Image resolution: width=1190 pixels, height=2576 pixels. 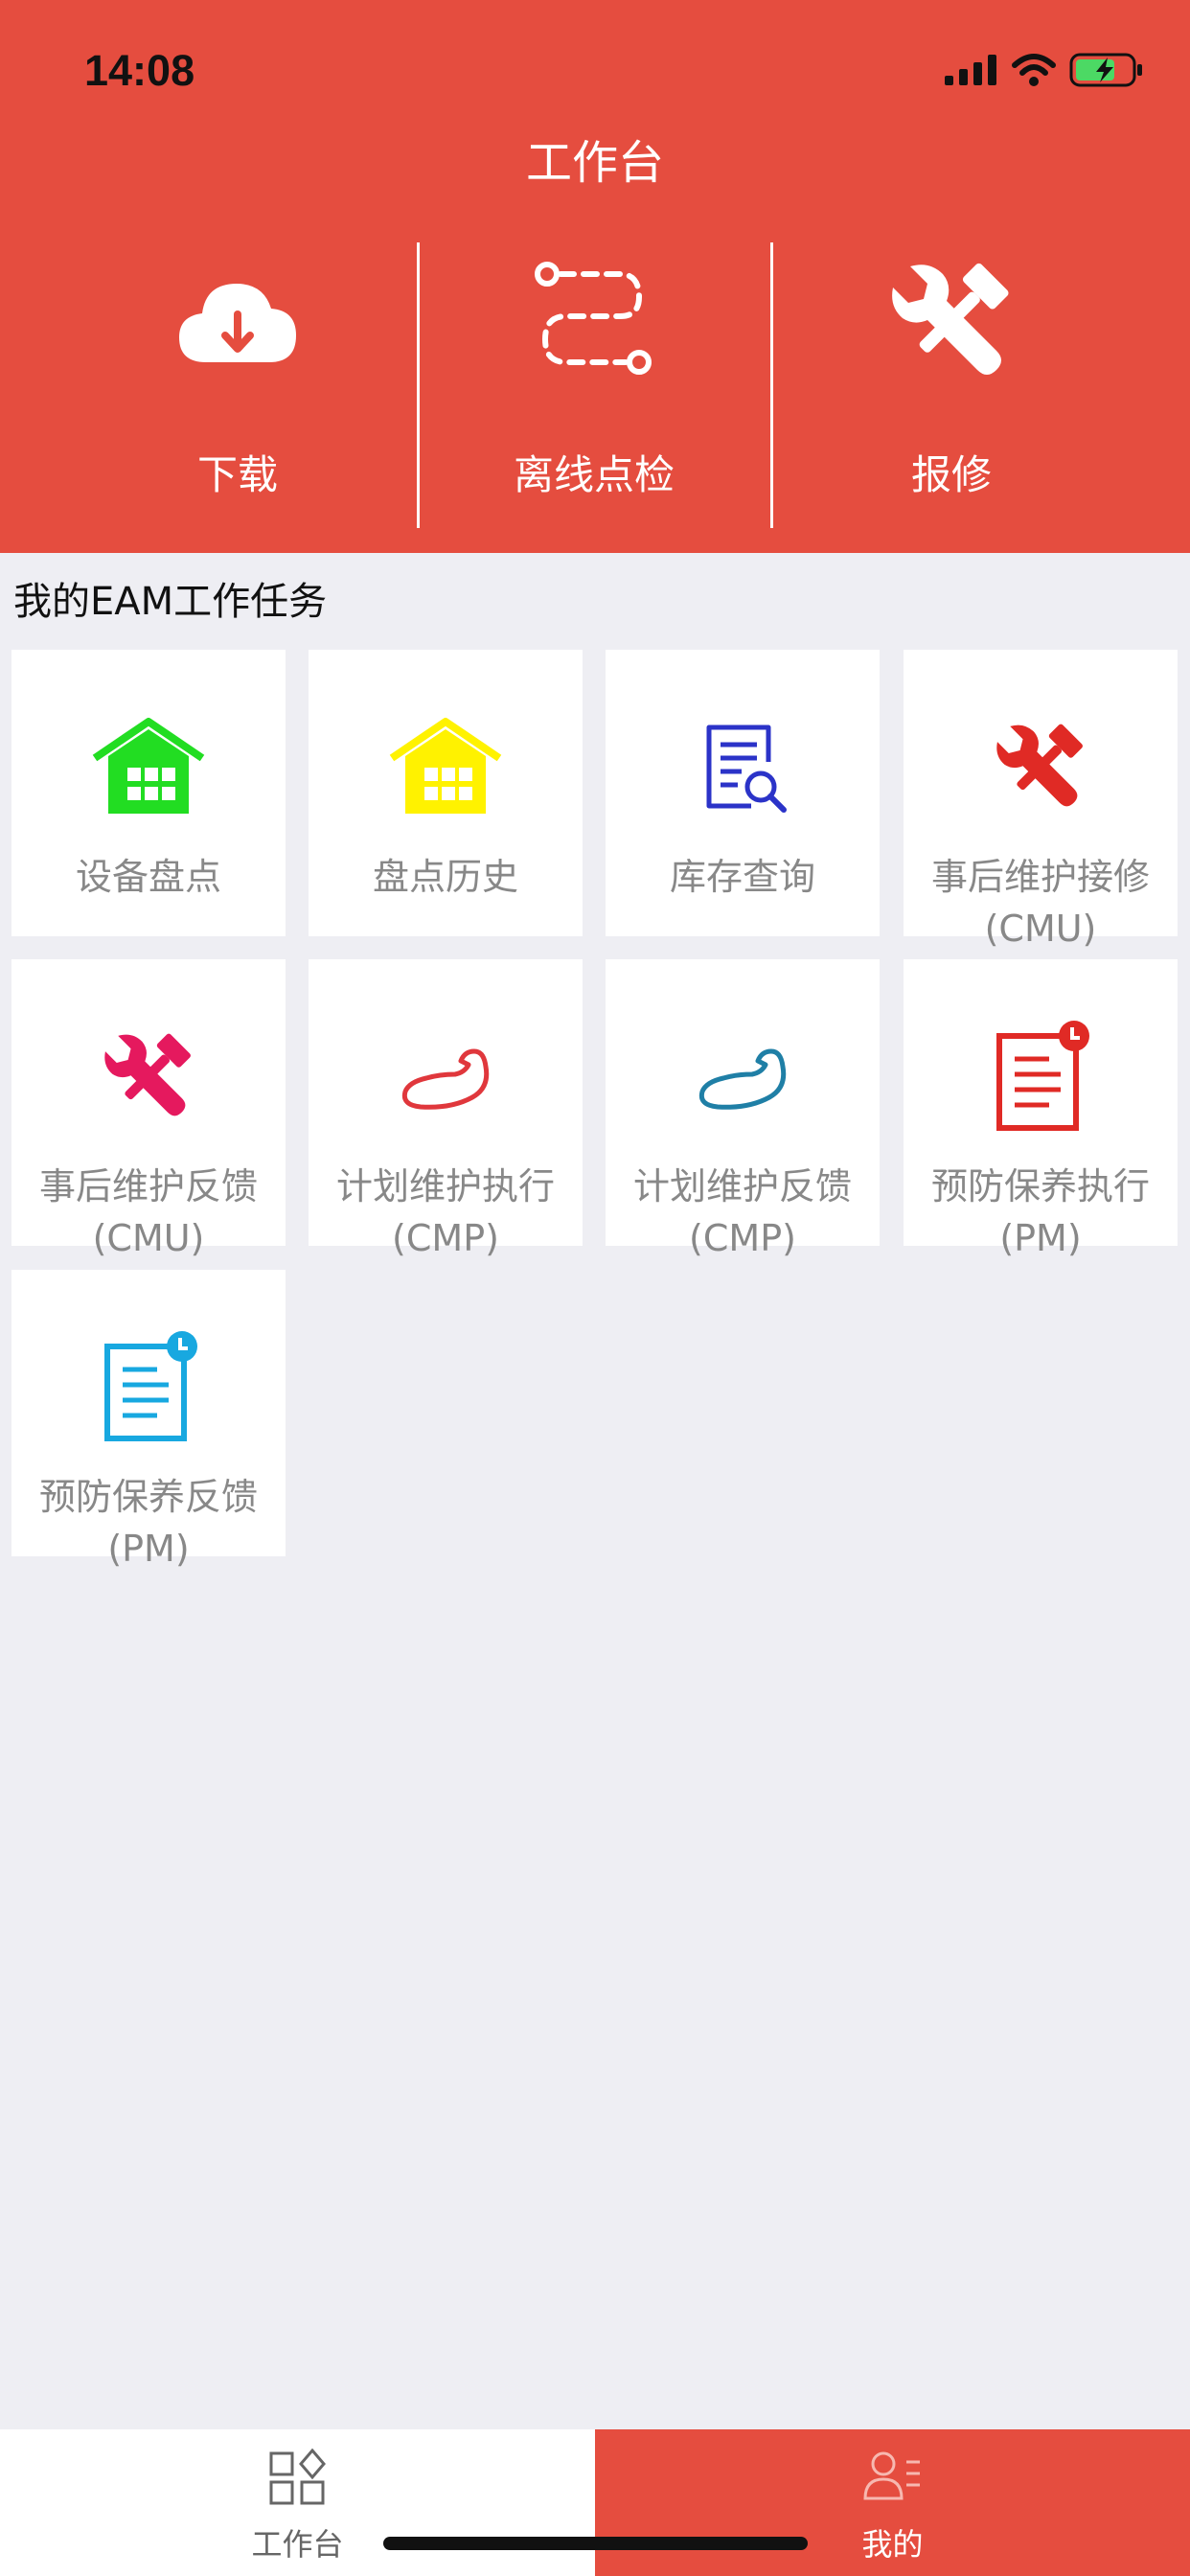 I want to click on task-tile-cmu-repair: 事后维护接修 (CMU), so click(x=1041, y=800).